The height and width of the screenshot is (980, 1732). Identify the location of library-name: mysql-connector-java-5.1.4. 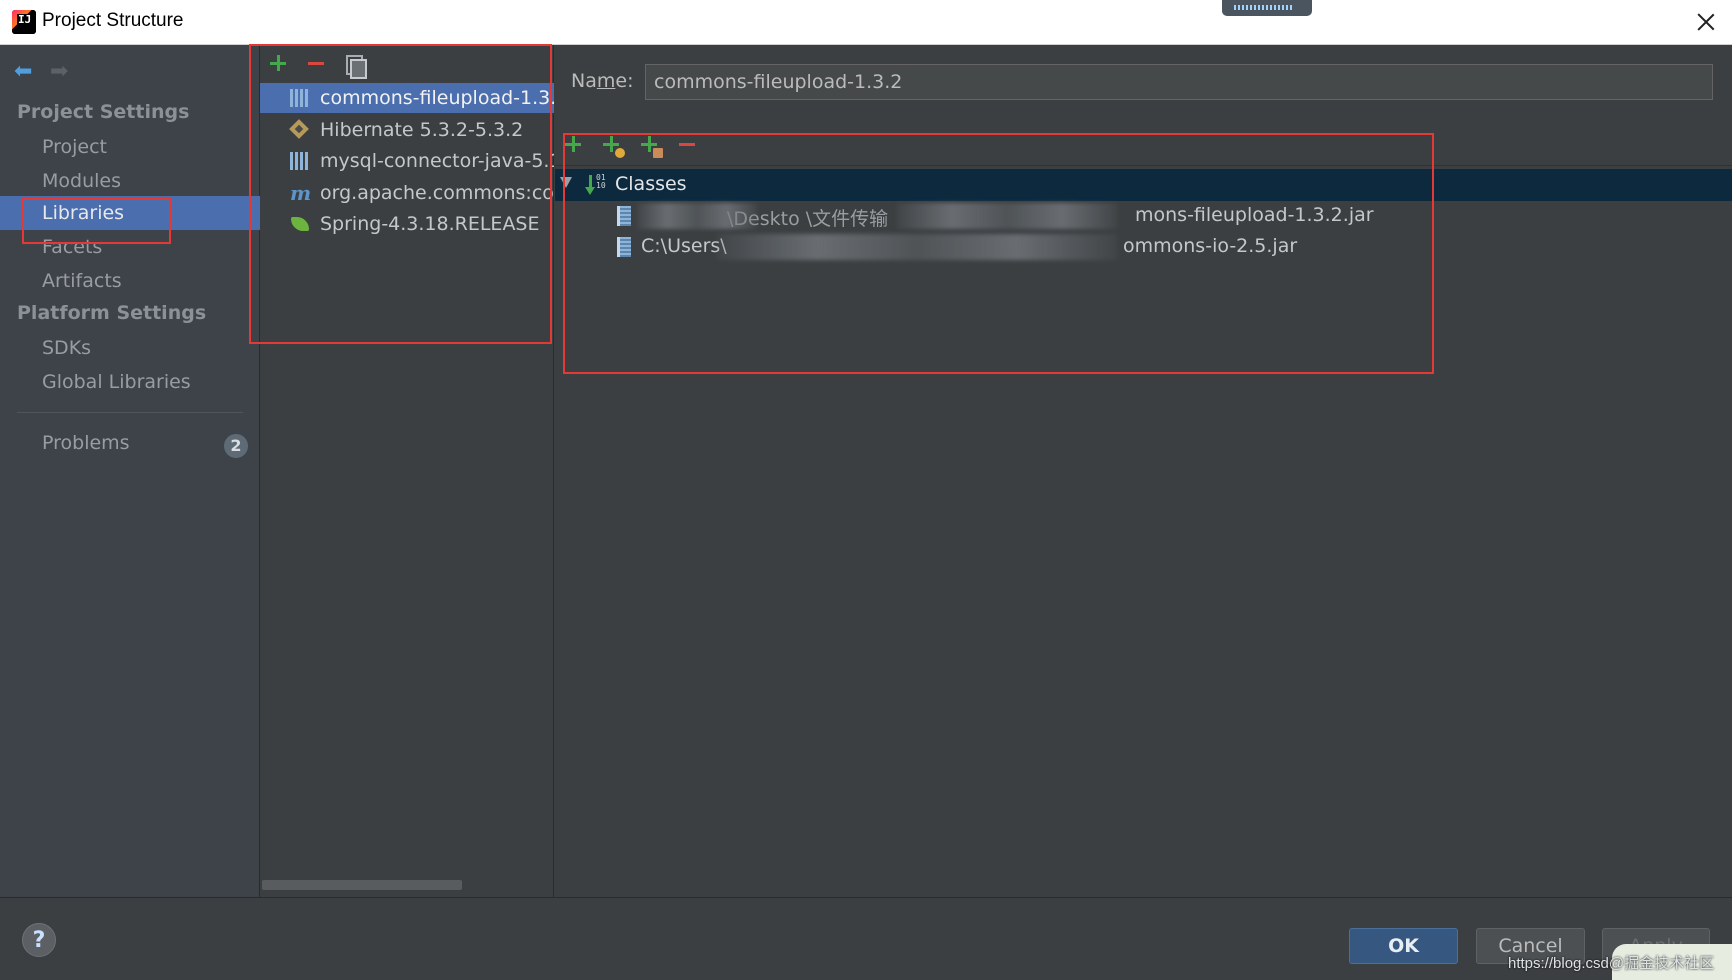
(437, 161).